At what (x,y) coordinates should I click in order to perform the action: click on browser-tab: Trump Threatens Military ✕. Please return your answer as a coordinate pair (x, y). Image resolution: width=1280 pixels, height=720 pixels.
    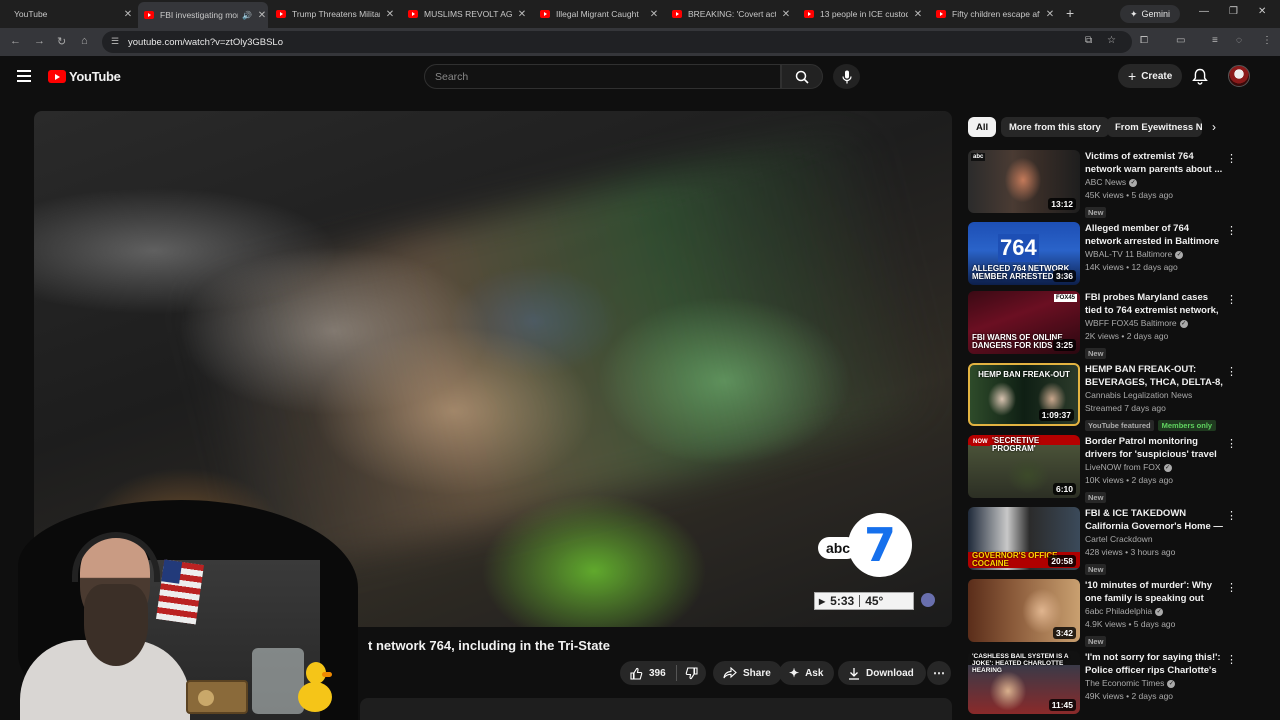
    Looking at the image, I should click on (336, 14).